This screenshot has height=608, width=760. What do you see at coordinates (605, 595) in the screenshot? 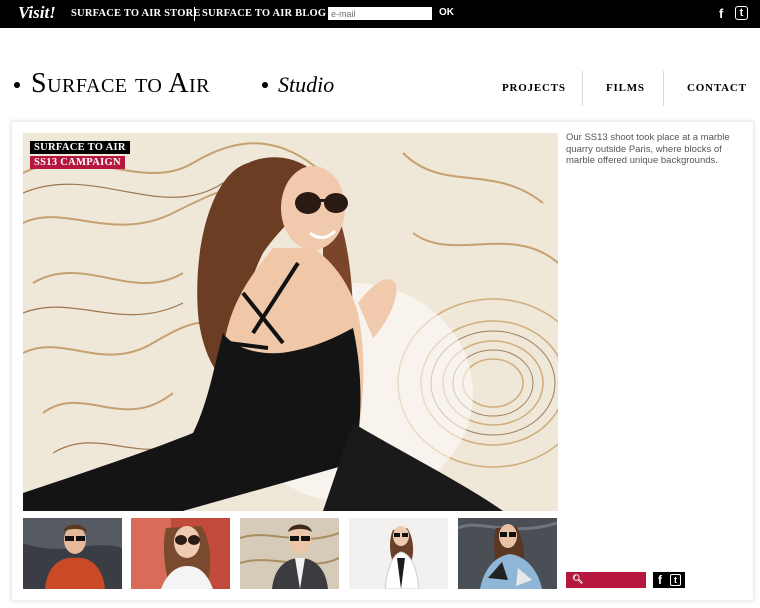
I see `diaporama-label: DIAPORAMA` at bounding box center [605, 595].